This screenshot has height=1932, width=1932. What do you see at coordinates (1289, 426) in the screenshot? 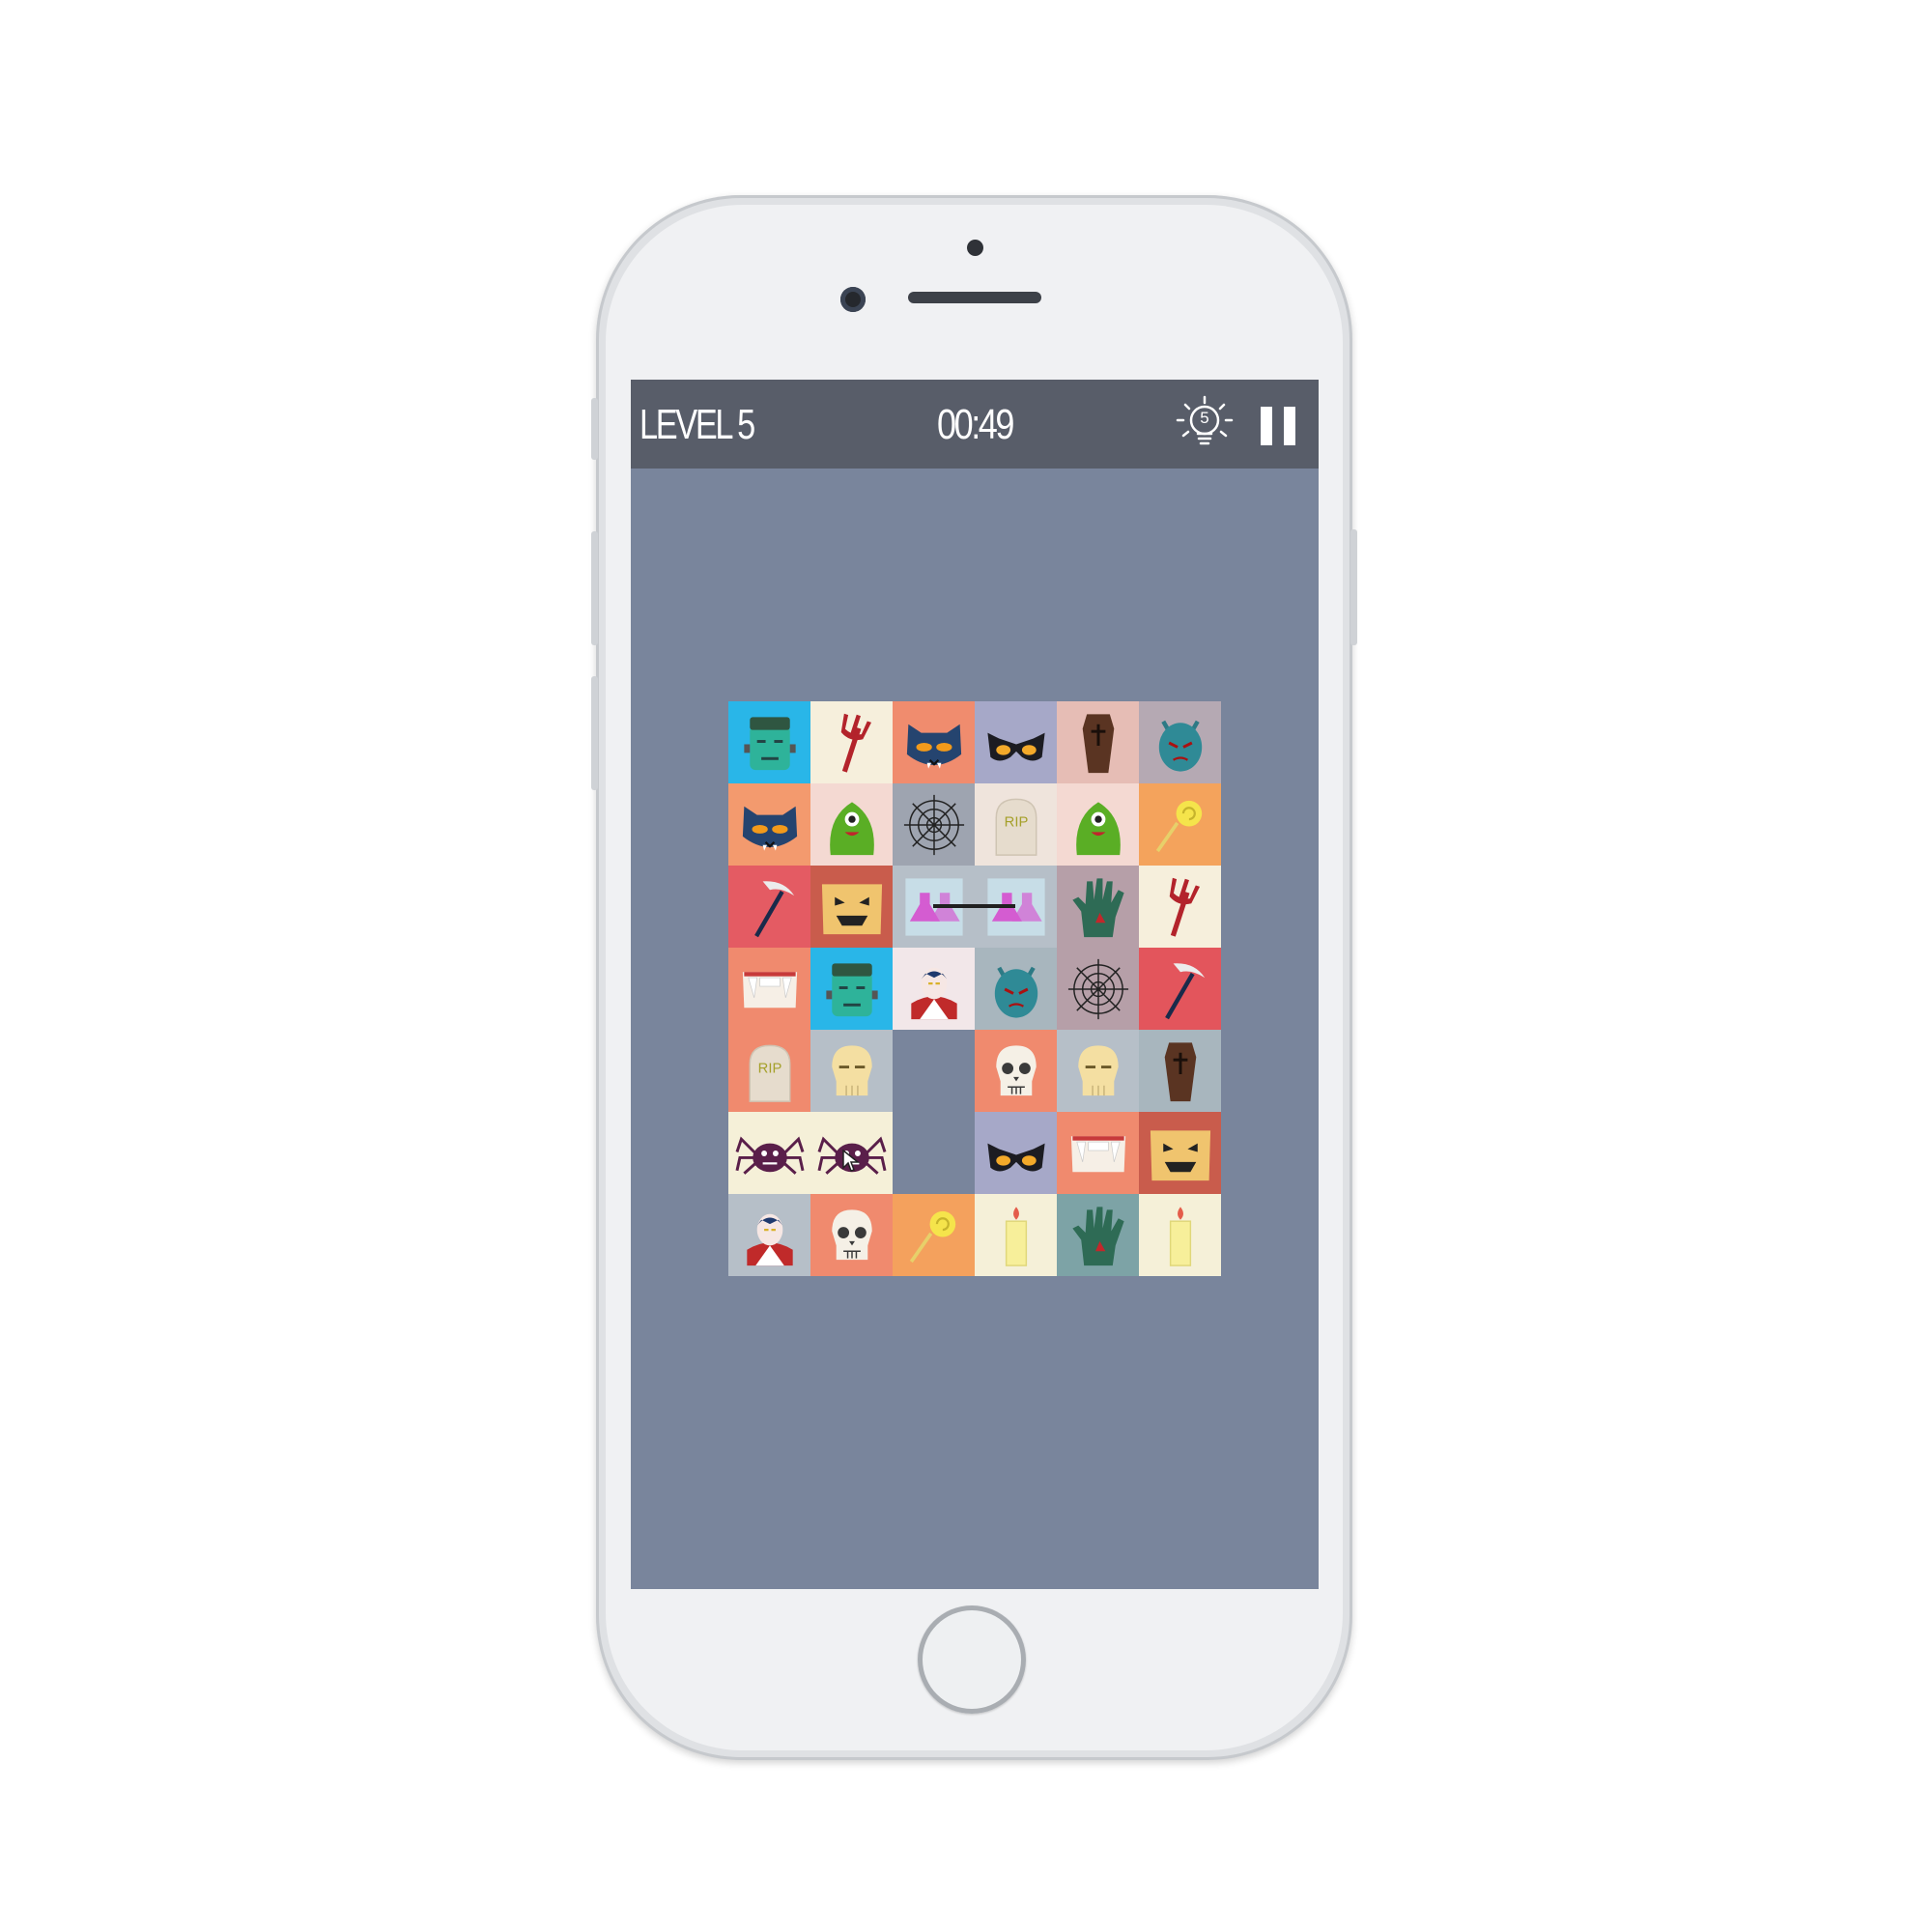
I see `pause-icon-bar-right` at bounding box center [1289, 426].